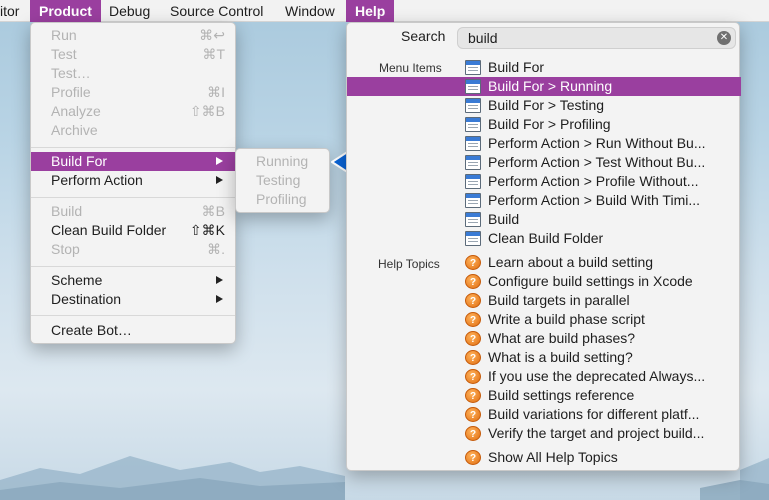 This screenshot has height=500, width=769. Describe the element at coordinates (133, 211) in the screenshot. I see `menu-item-build: Build ⌘B` at that location.